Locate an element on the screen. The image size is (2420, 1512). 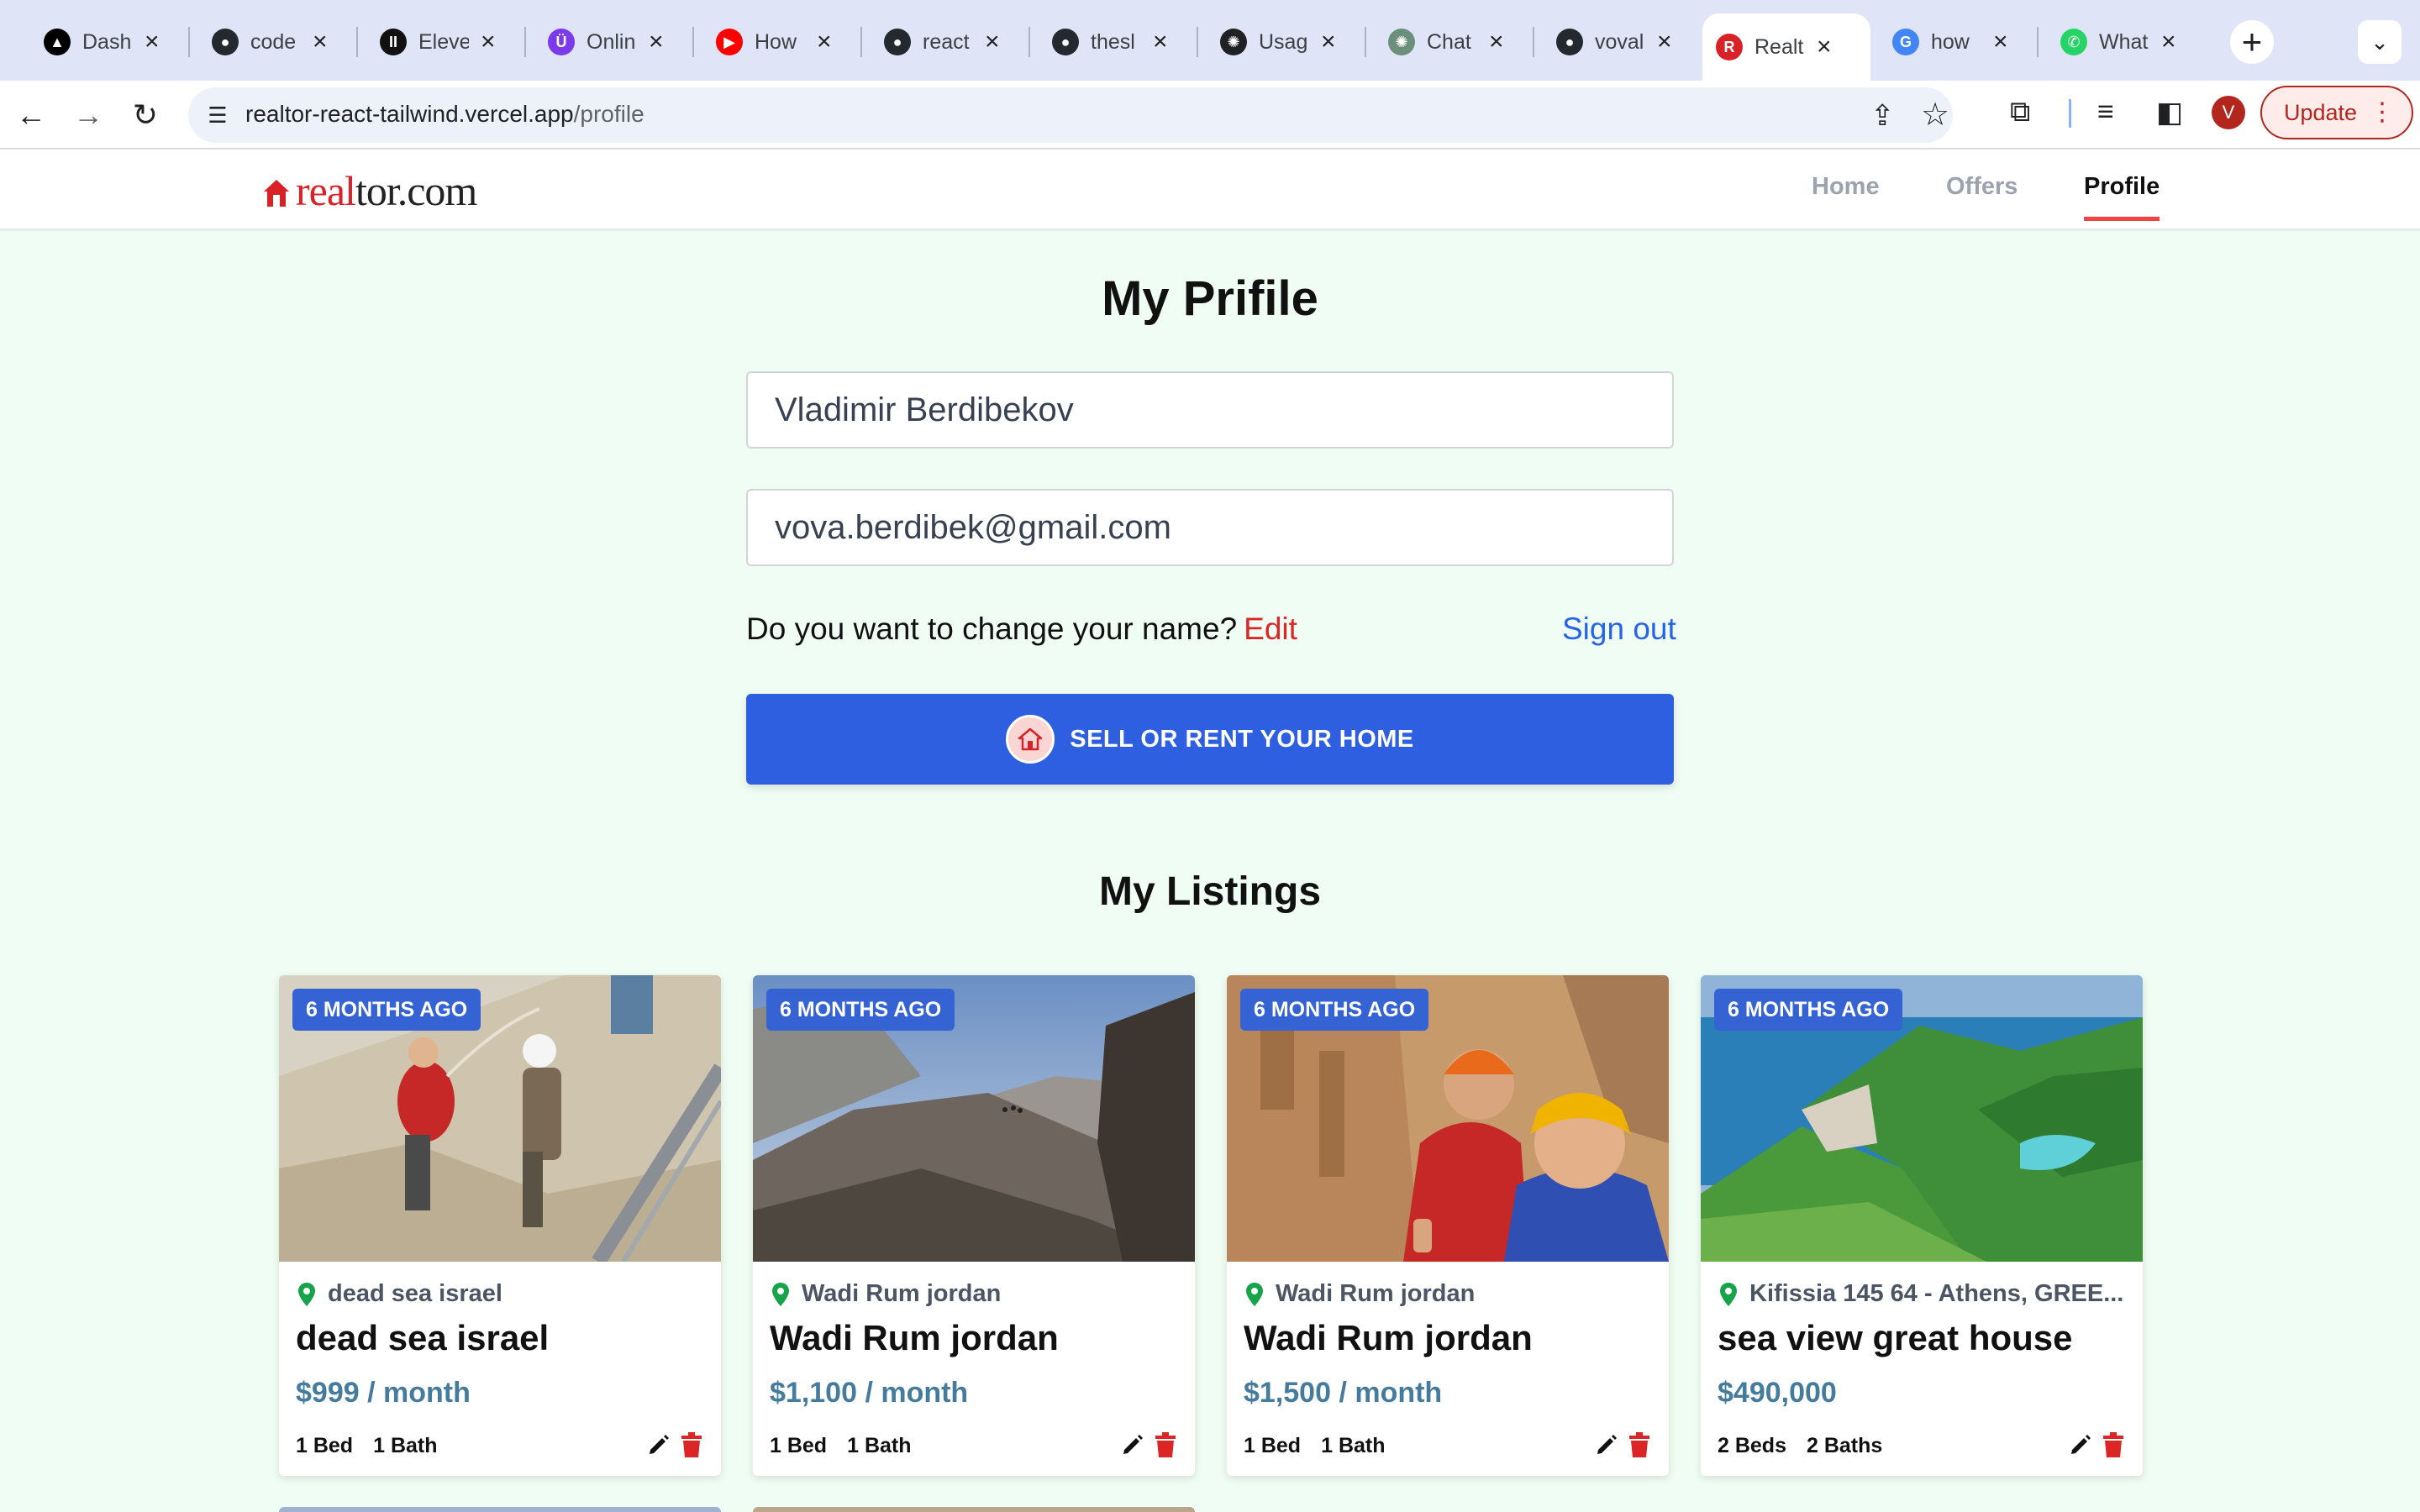
more-menu-icon: ⋮ is located at coordinates (2383, 112).